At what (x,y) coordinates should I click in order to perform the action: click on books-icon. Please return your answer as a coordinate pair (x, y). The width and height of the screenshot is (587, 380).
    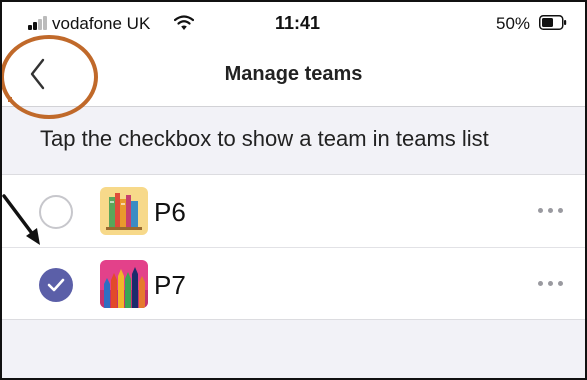
    Looking at the image, I should click on (124, 211).